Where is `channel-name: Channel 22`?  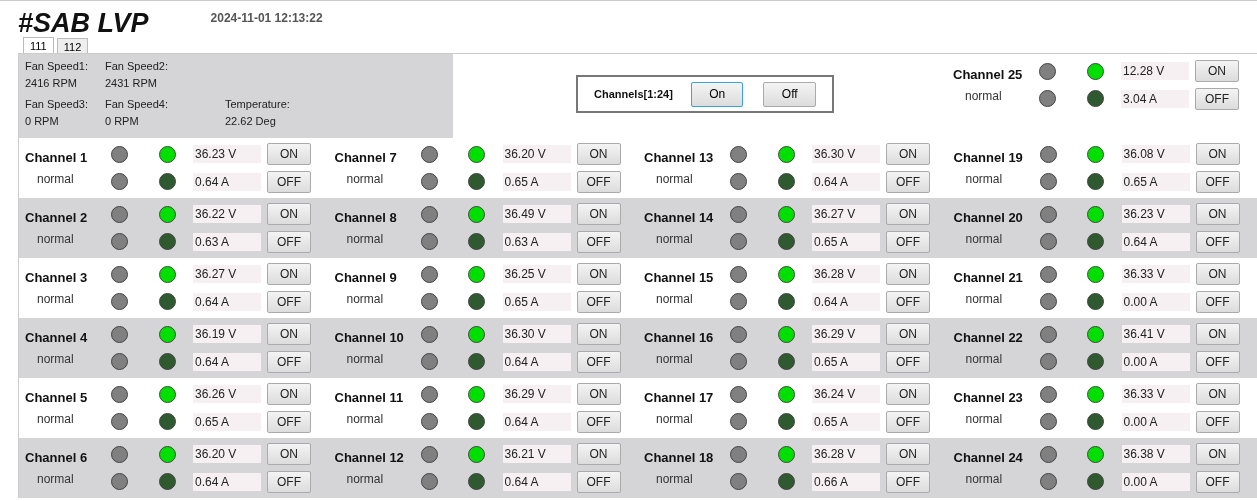
channel-name: Channel 22 is located at coordinates (988, 337).